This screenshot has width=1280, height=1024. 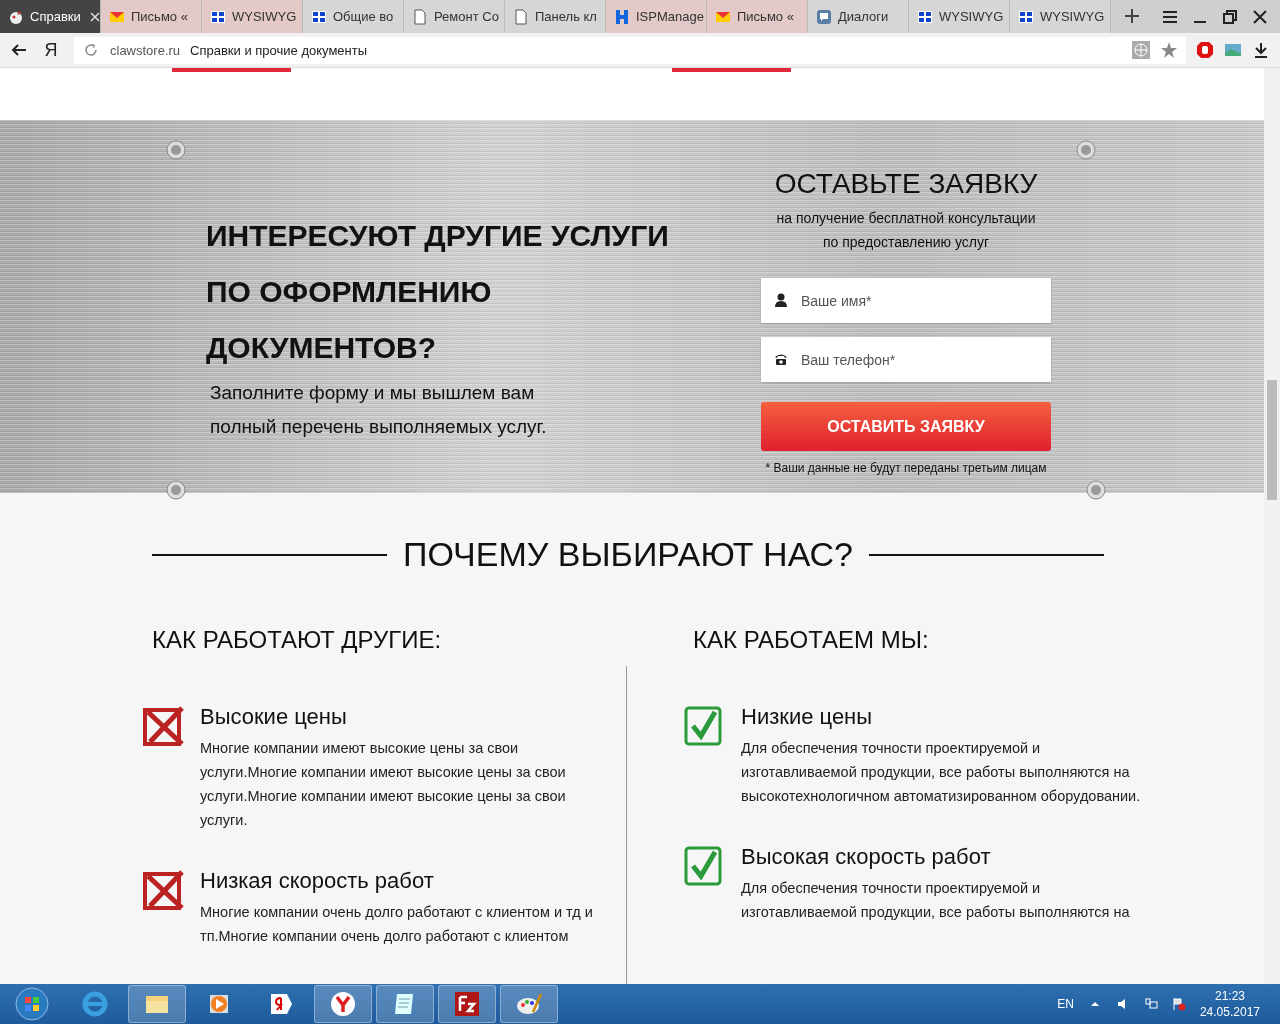 What do you see at coordinates (50, 16) in the screenshot?
I see `browser-tab: Справки` at bounding box center [50, 16].